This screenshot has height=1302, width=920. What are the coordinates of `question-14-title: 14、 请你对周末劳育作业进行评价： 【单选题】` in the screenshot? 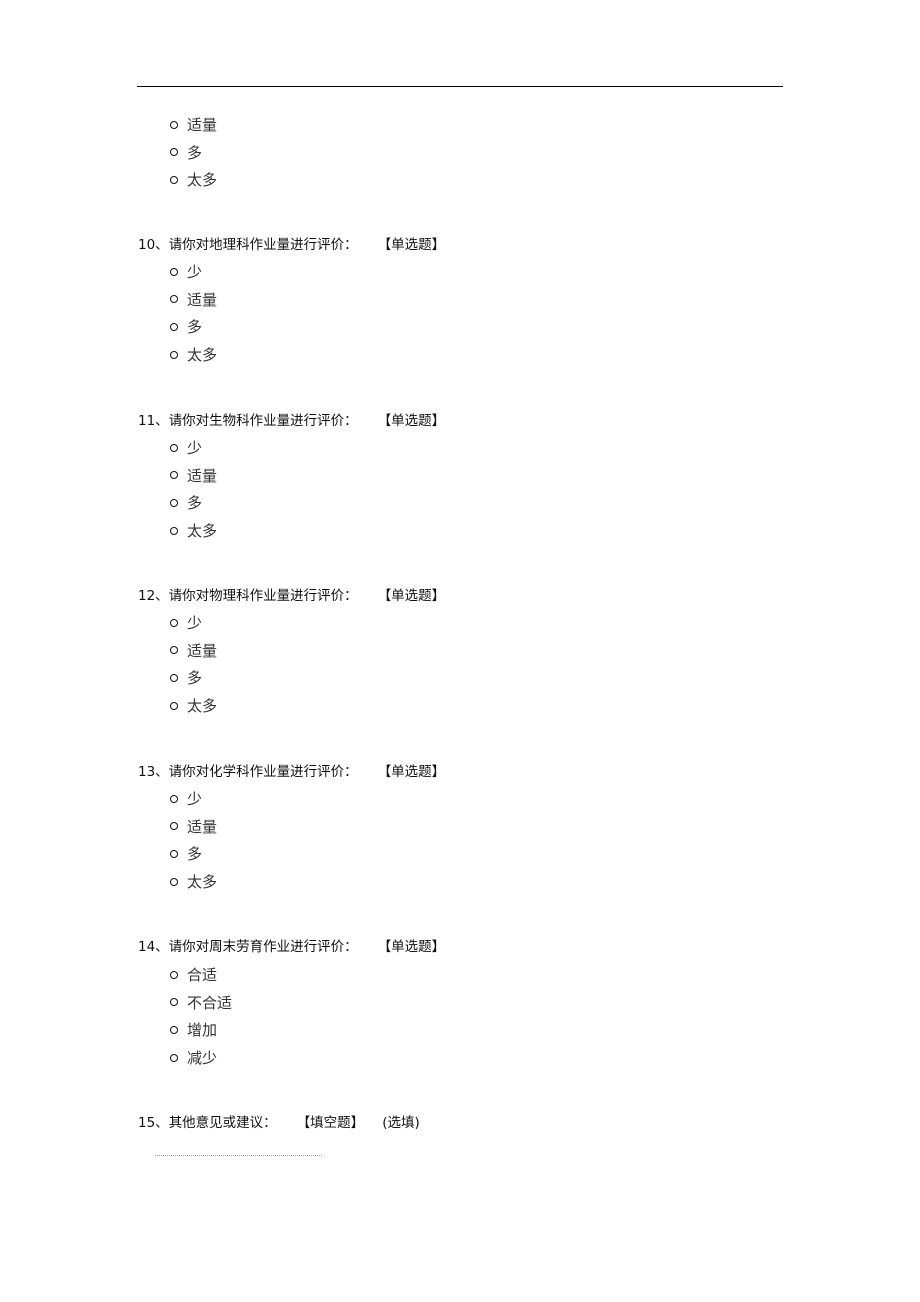 It's located at (291, 945).